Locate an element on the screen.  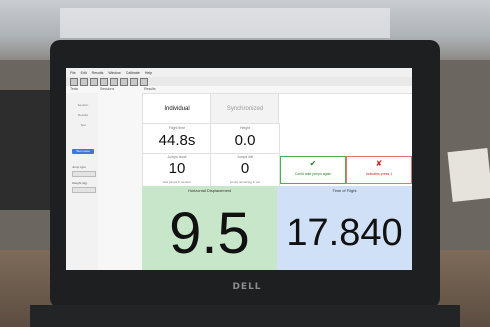
jumps-done-label: Jumps done is located at coordinates (177, 157).